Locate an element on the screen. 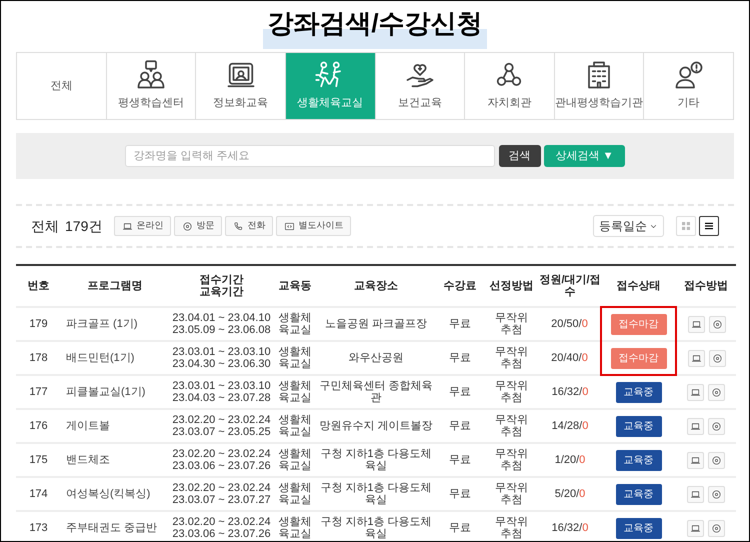  course-period: 23.03.07 ~ 23.05.25 is located at coordinates (221, 432).